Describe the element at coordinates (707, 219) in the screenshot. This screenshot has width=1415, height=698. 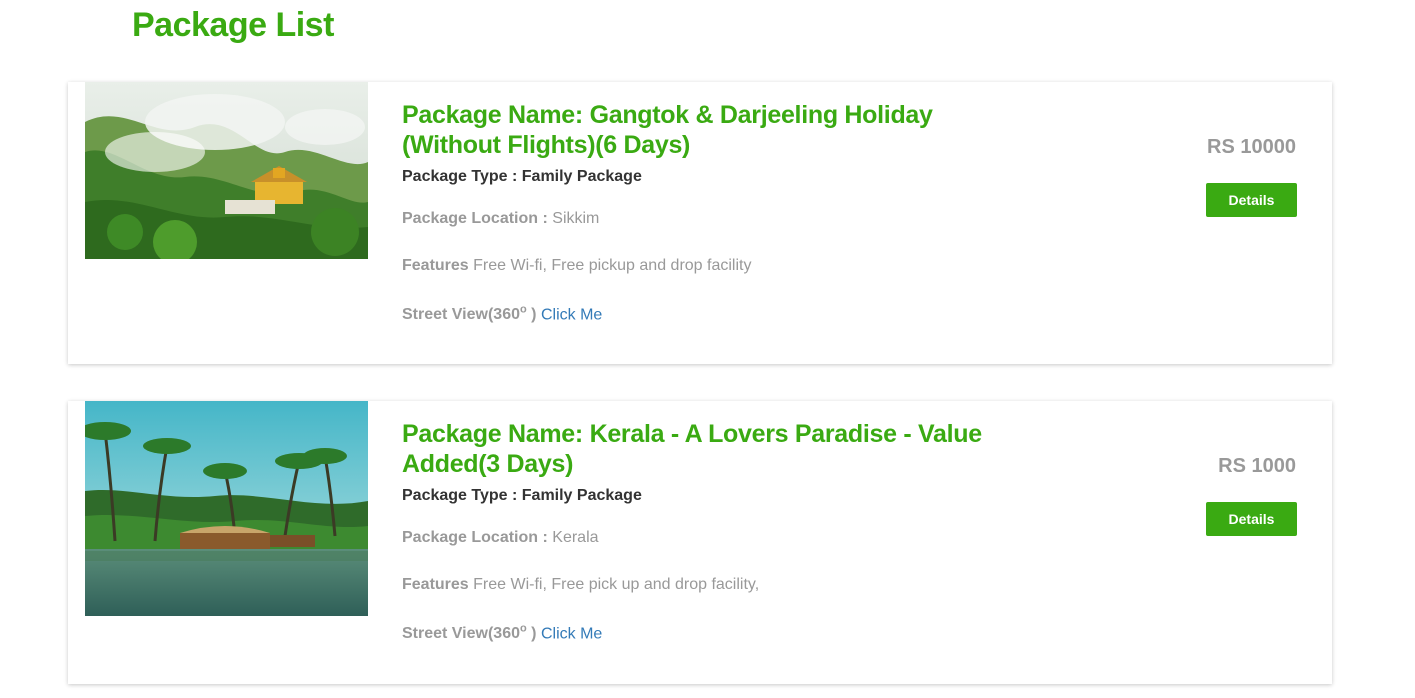
I see `package-location: Package Location : Sikkim` at that location.